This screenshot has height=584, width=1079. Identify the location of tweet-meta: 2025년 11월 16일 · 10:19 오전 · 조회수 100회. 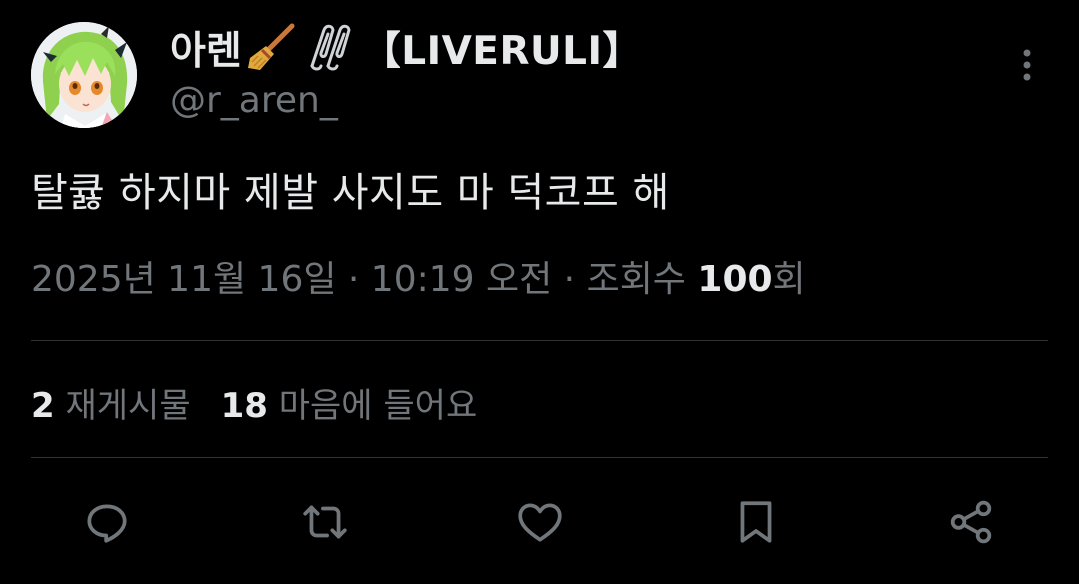
(418, 276).